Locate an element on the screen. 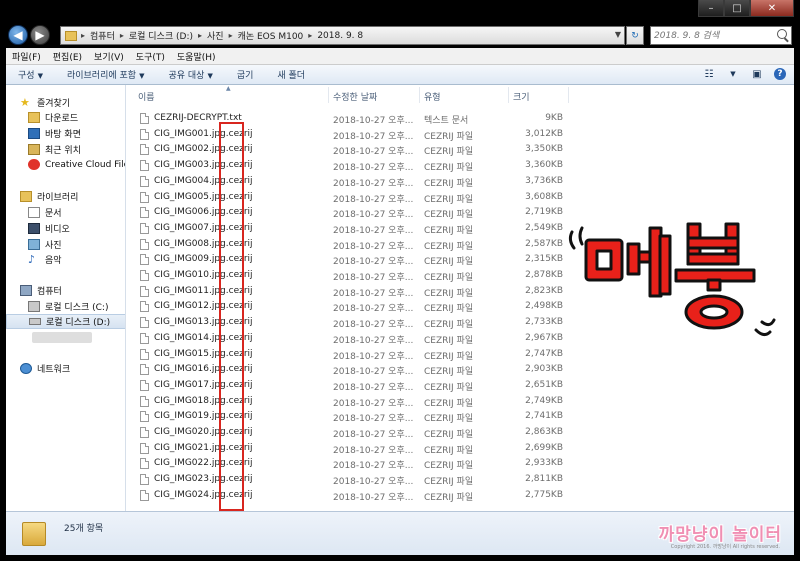 Image resolution: width=800 pixels, height=561 pixels. share-button: 공유 대상 ▼ is located at coordinates (190, 74).